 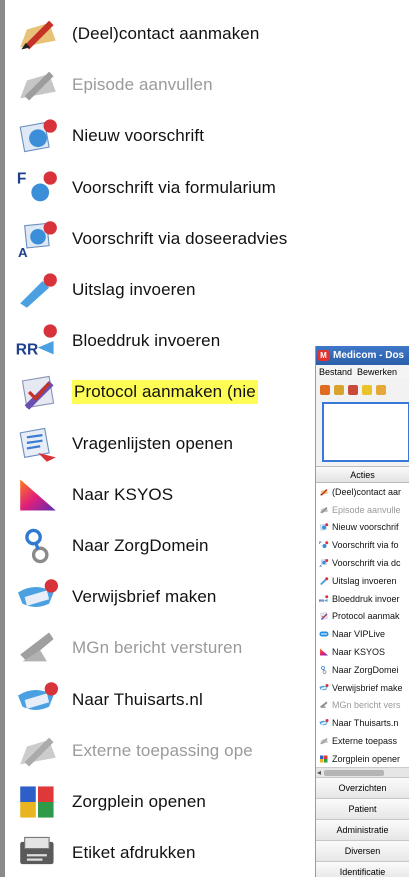 I want to click on action-label: Naar ZorgDomein, so click(x=140, y=545).